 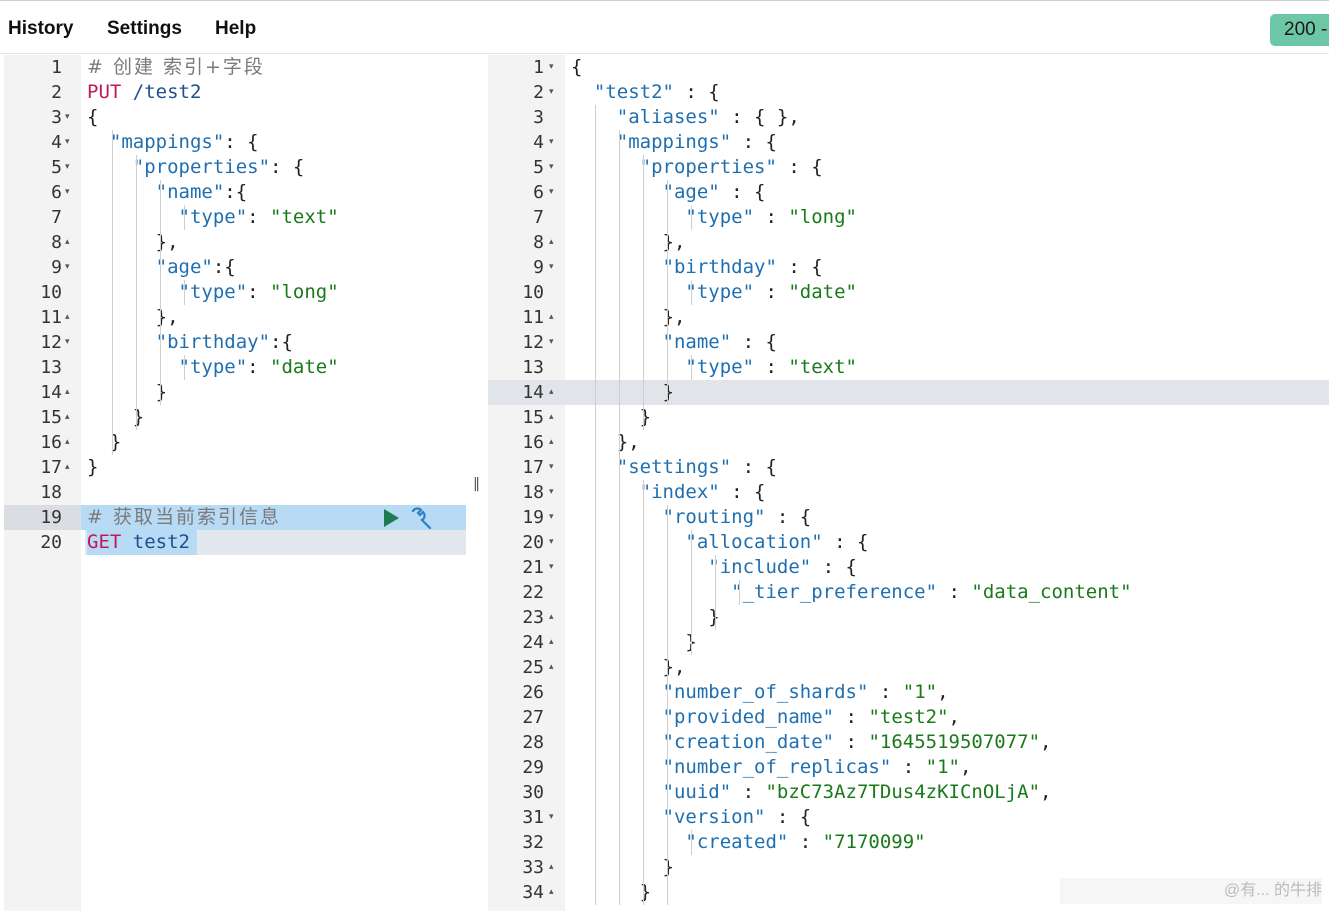 I want to click on code-token: "type", so click(x=213, y=217).